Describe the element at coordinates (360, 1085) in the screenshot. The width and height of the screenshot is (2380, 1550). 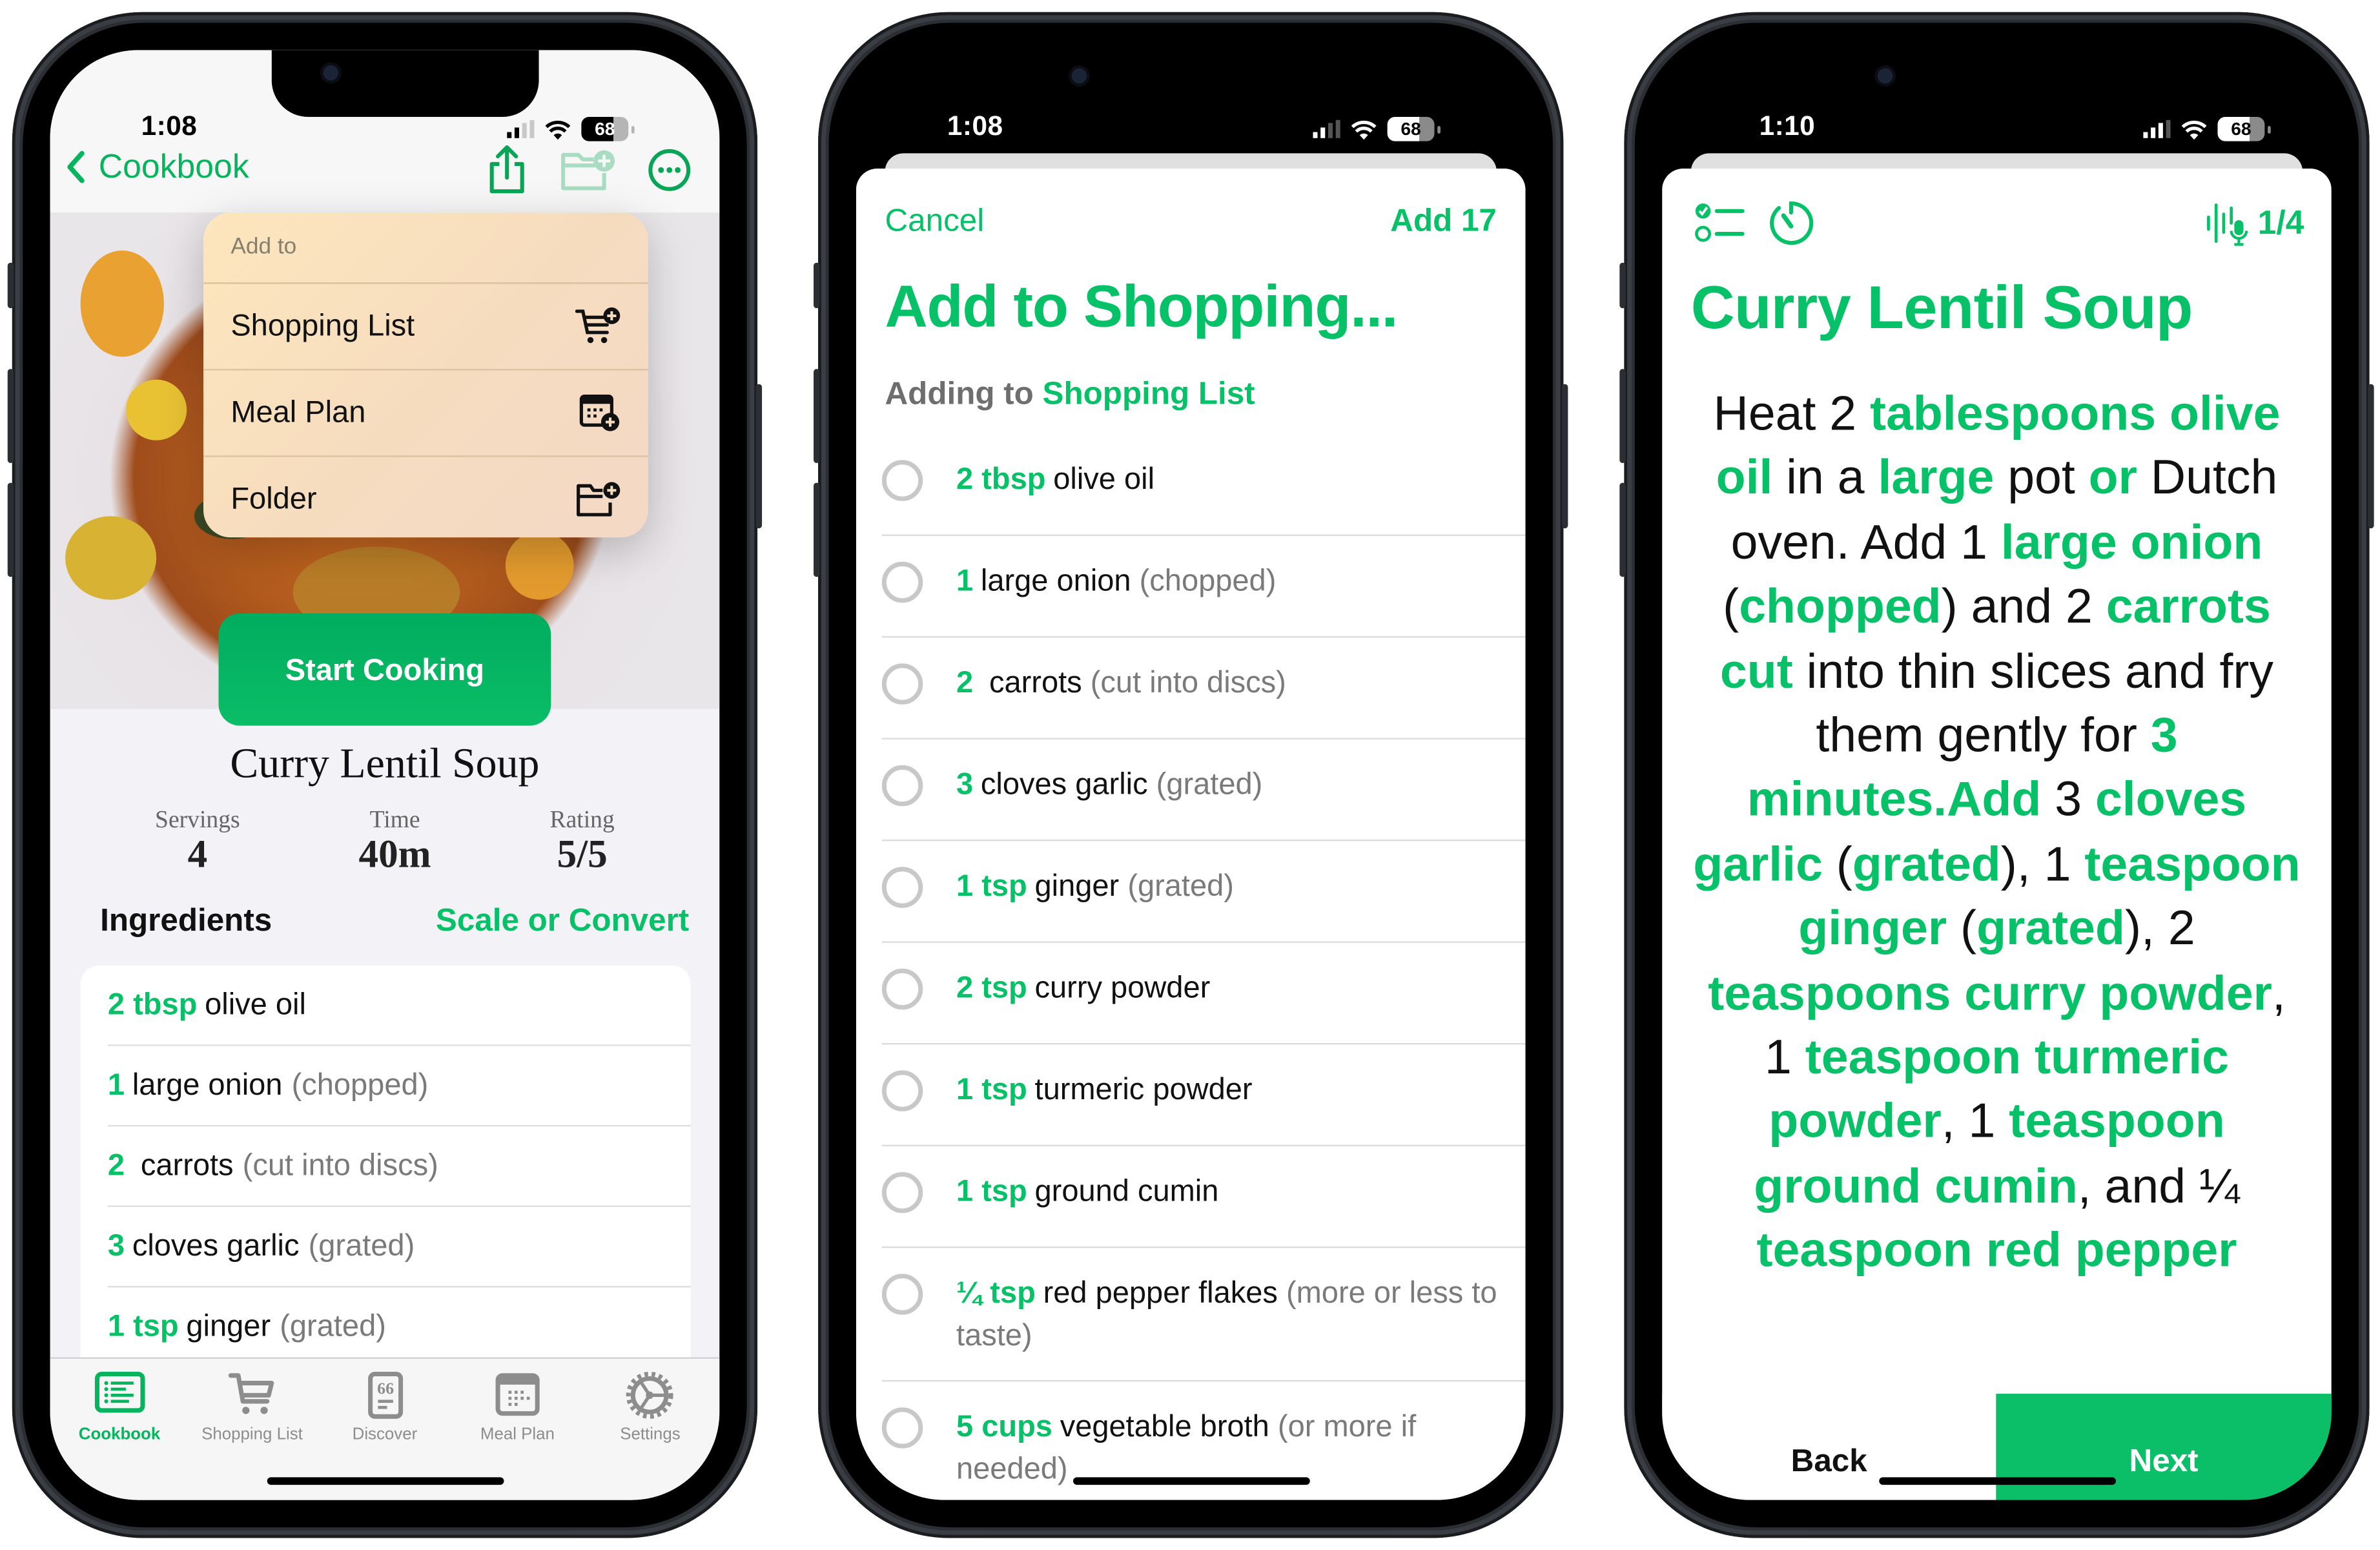
I see `ingredient-note: (chopped)` at that location.